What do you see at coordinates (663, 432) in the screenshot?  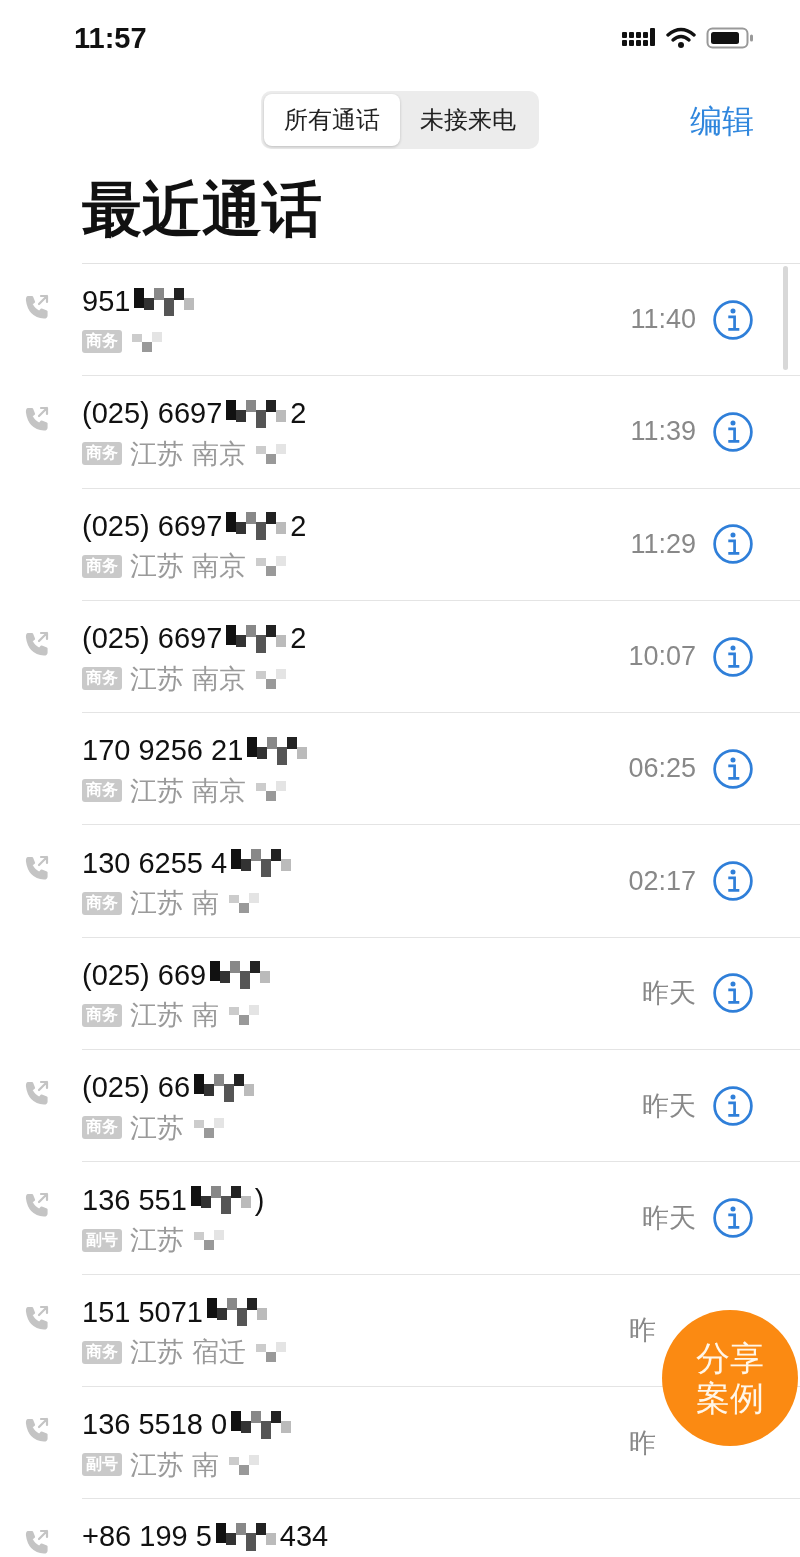 I see `call-time: 11:39` at bounding box center [663, 432].